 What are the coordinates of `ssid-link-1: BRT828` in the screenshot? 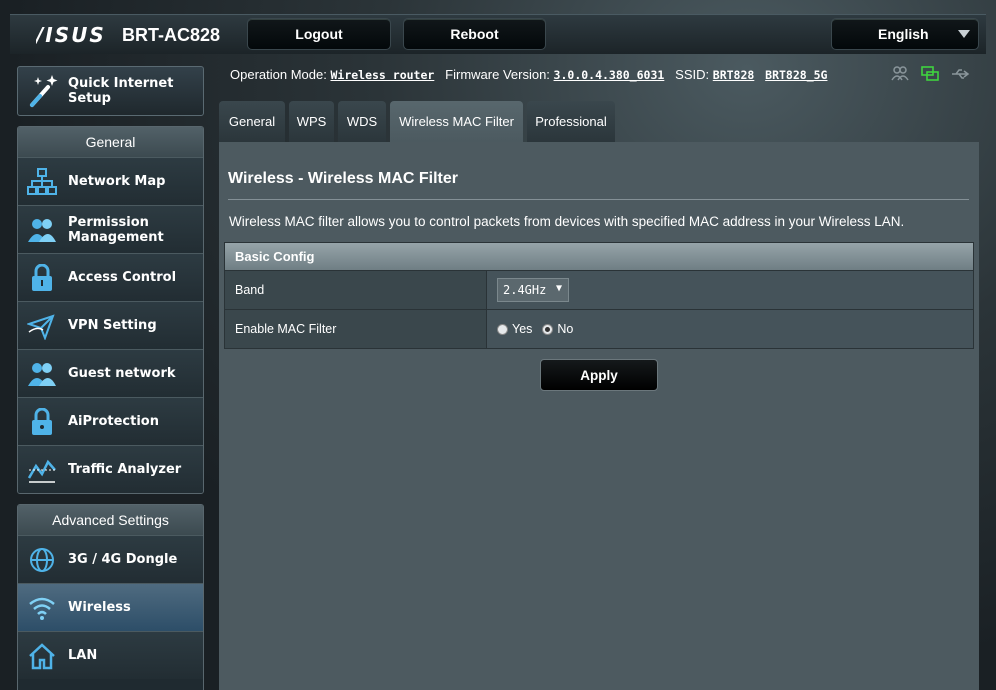 It's located at (734, 75).